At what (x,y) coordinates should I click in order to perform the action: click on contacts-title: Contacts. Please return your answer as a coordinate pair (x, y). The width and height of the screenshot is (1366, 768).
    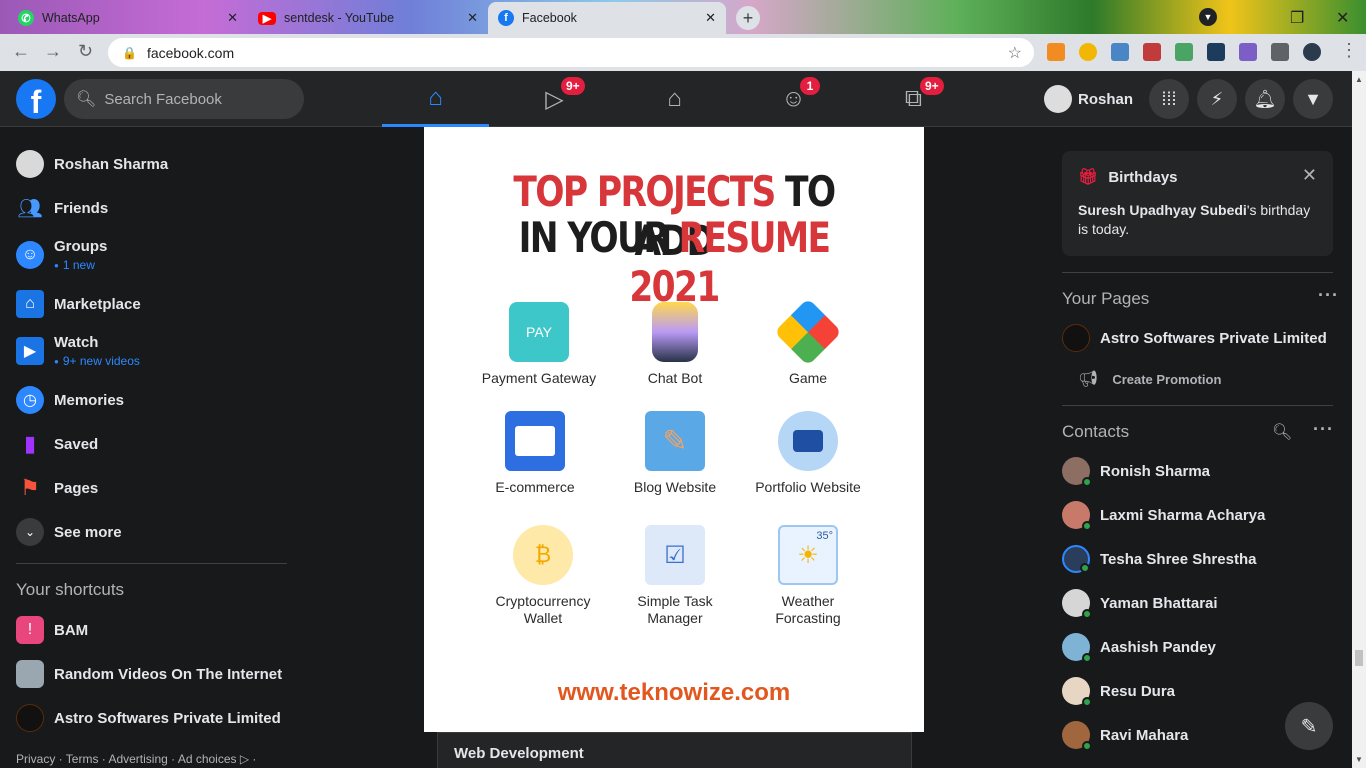
    Looking at the image, I should click on (1096, 431).